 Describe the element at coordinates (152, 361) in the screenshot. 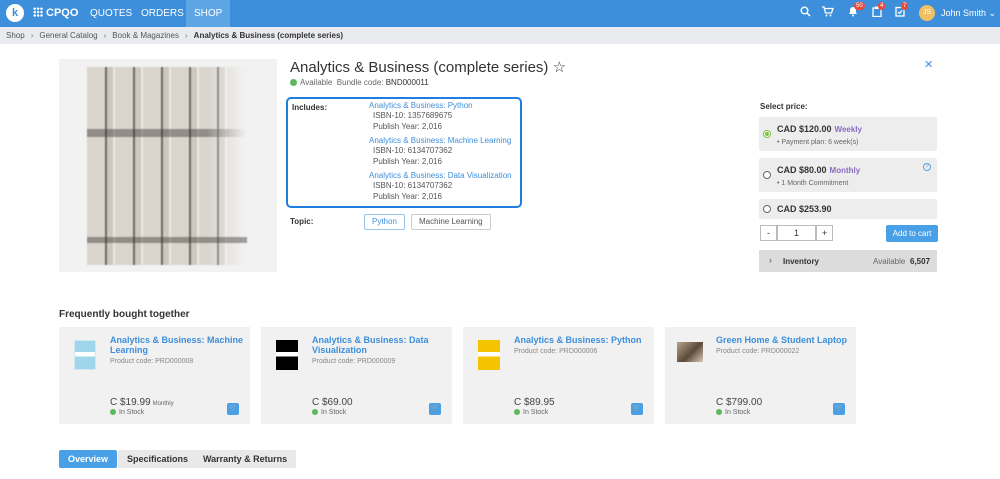

I see `product-card-code: Product code: PRD000008` at that location.